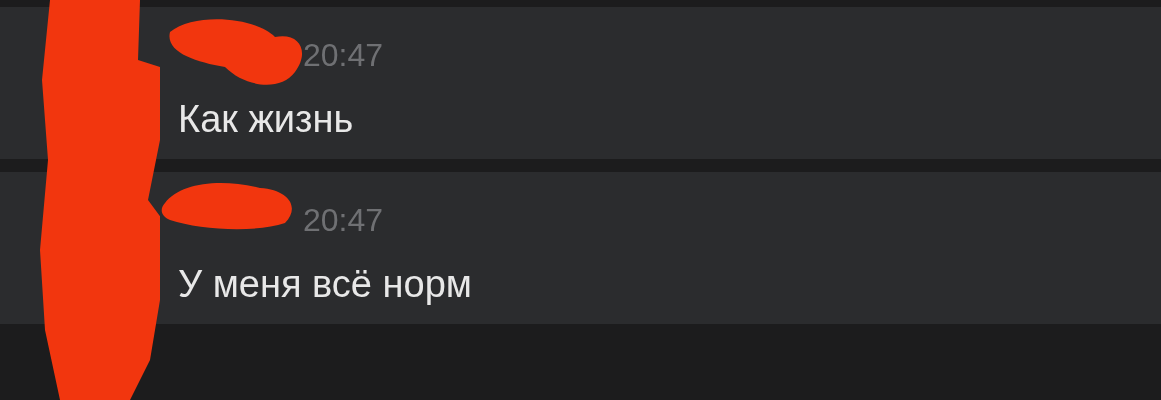 This screenshot has width=1161, height=400. I want to click on message-text: Как жизнь, so click(266, 119).